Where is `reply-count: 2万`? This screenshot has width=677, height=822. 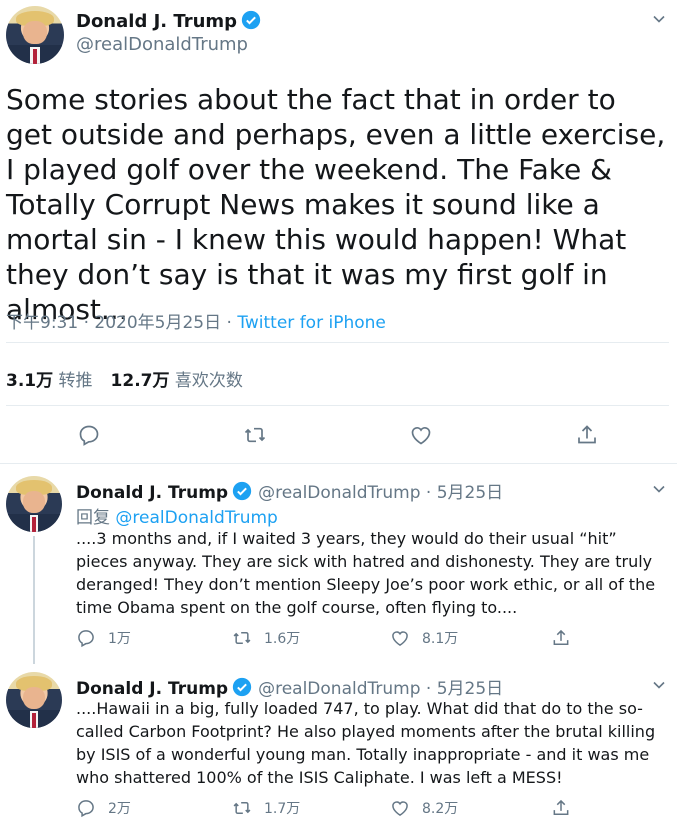 reply-count: 2万 is located at coordinates (119, 809).